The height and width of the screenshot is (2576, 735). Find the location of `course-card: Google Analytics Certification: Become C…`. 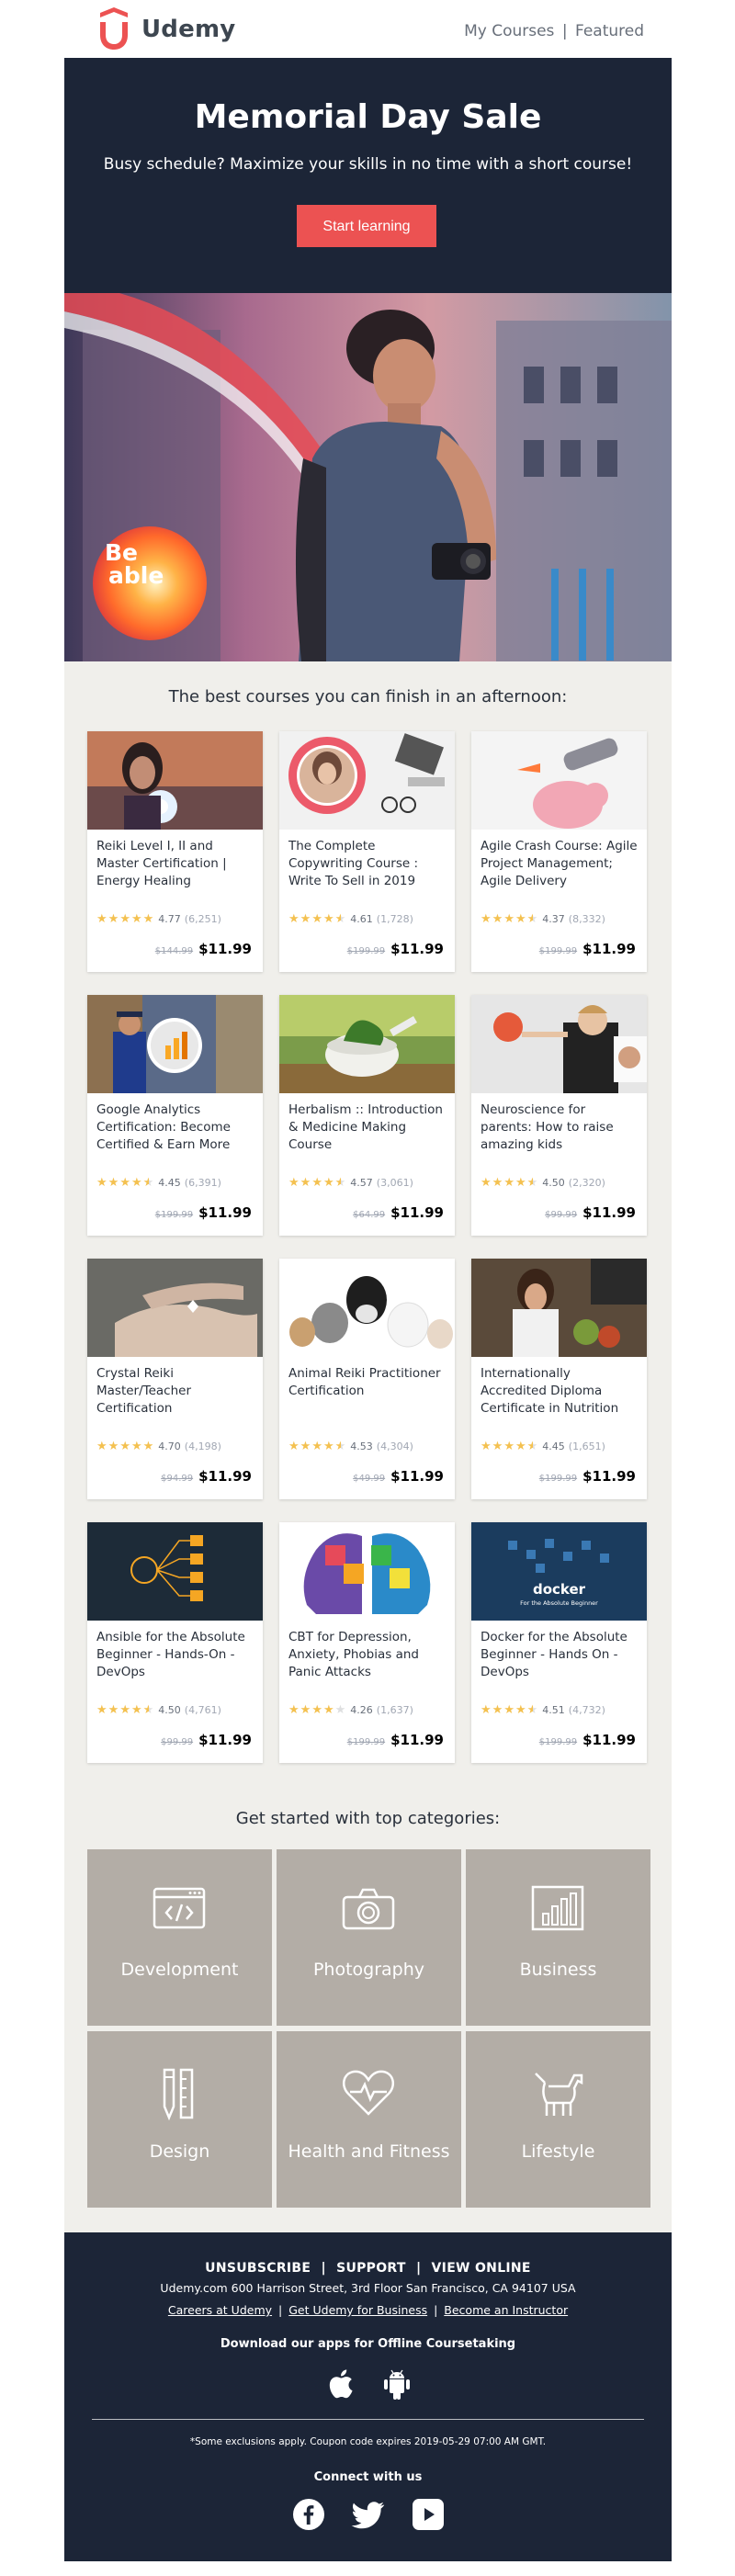

course-card: Google Analytics Certification: Become C… is located at coordinates (175, 1115).